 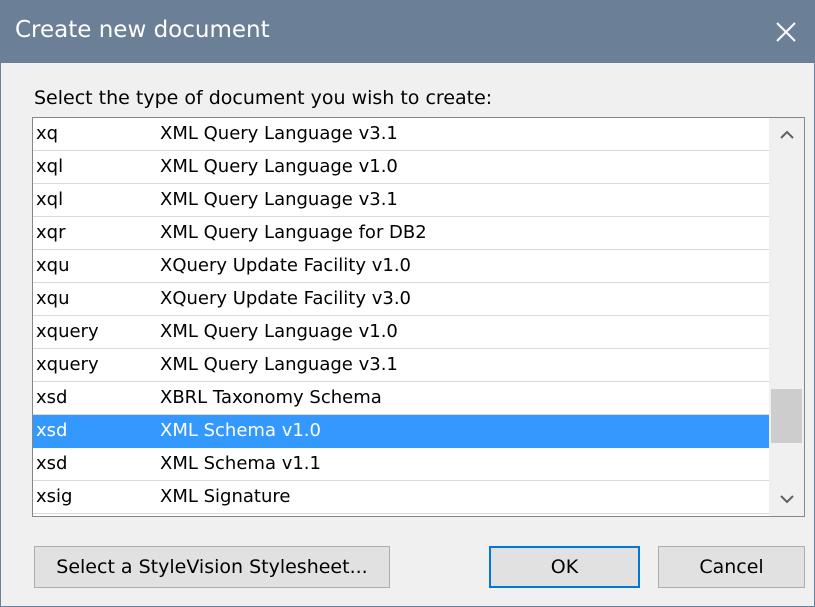 What do you see at coordinates (401, 497) in the screenshot?
I see `list-item: xsig XML Signature` at bounding box center [401, 497].